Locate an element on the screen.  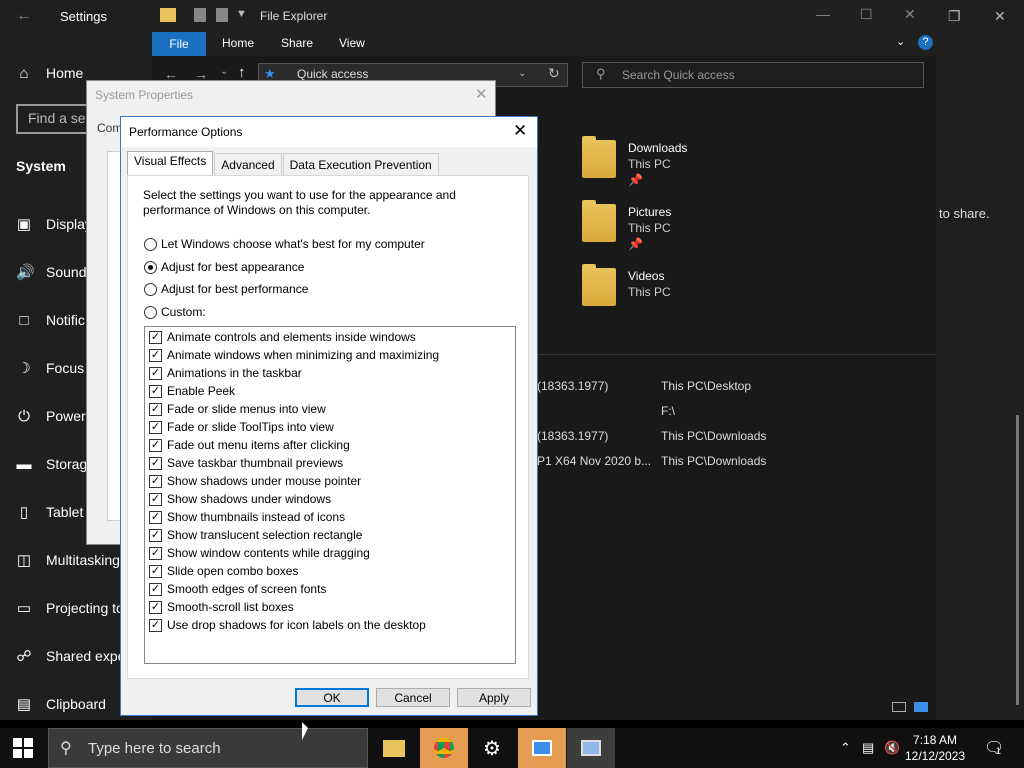
apply-button: Apply is located at coordinates (494, 697).